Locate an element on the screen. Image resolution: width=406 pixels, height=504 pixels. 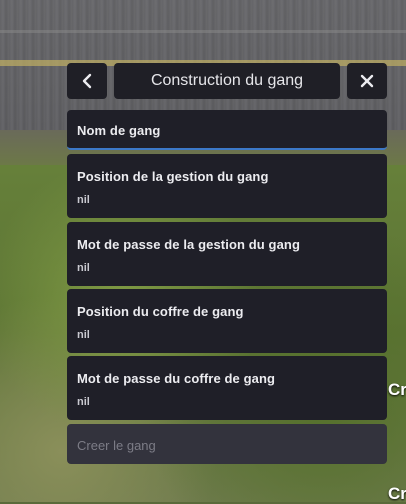
back-button is located at coordinates (87, 81).